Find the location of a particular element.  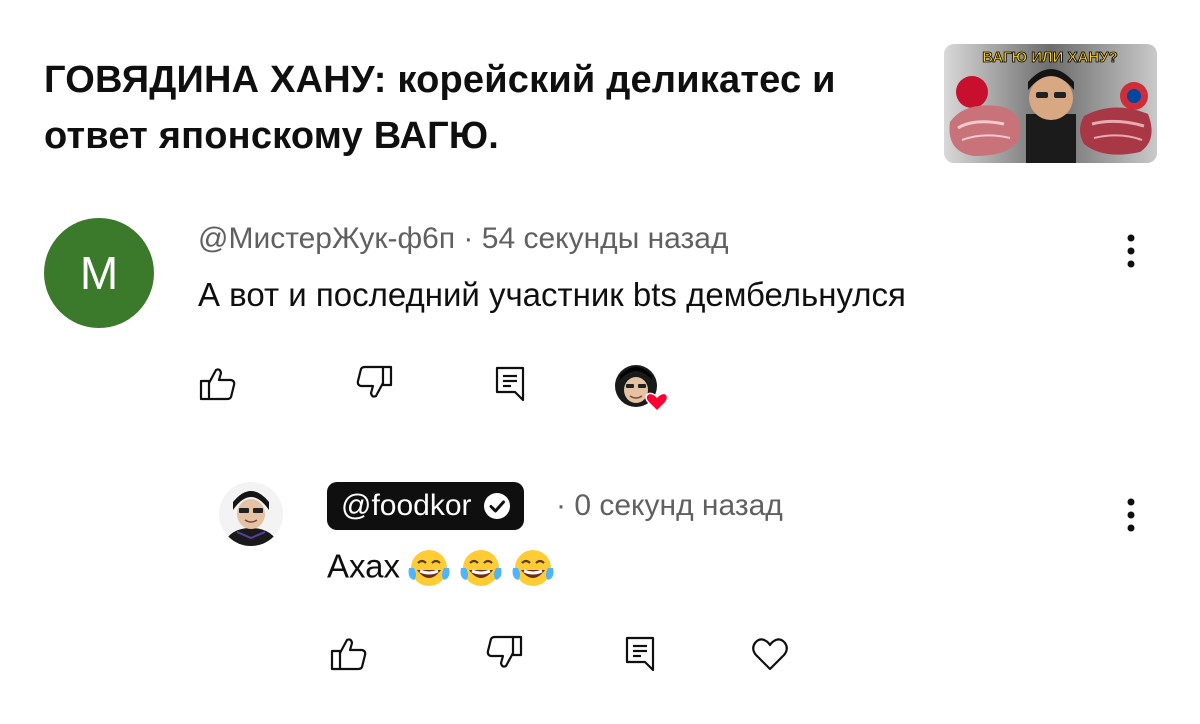

creator-badge: @foodkor is located at coordinates (425, 506).